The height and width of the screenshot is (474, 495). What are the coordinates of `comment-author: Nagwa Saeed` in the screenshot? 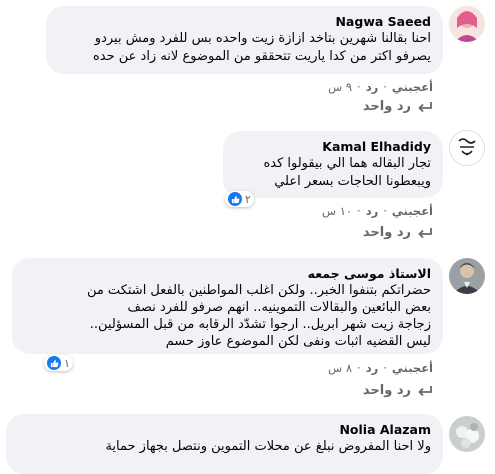 It's located at (244, 21).